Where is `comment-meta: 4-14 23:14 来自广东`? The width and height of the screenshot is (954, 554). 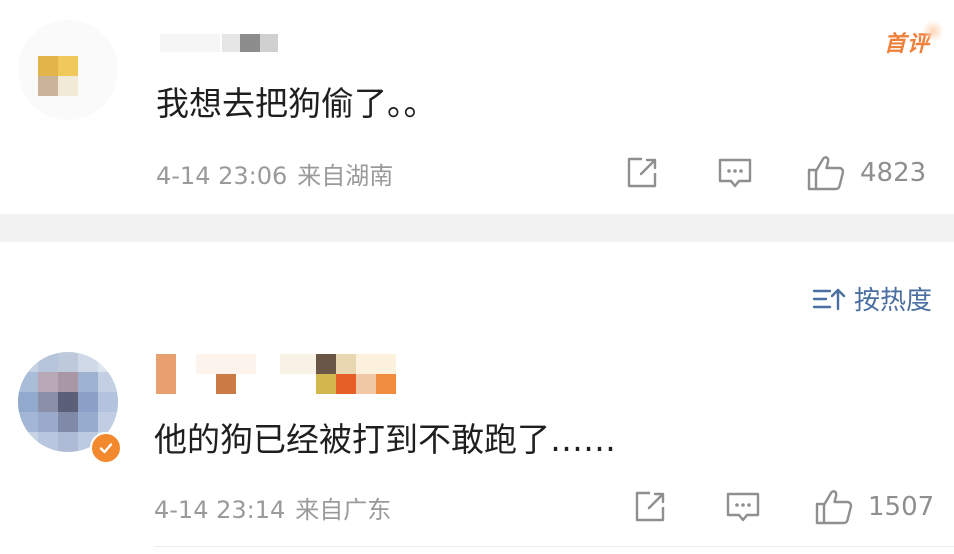
comment-meta: 4-14 23:14 来自广东 is located at coordinates (272, 507).